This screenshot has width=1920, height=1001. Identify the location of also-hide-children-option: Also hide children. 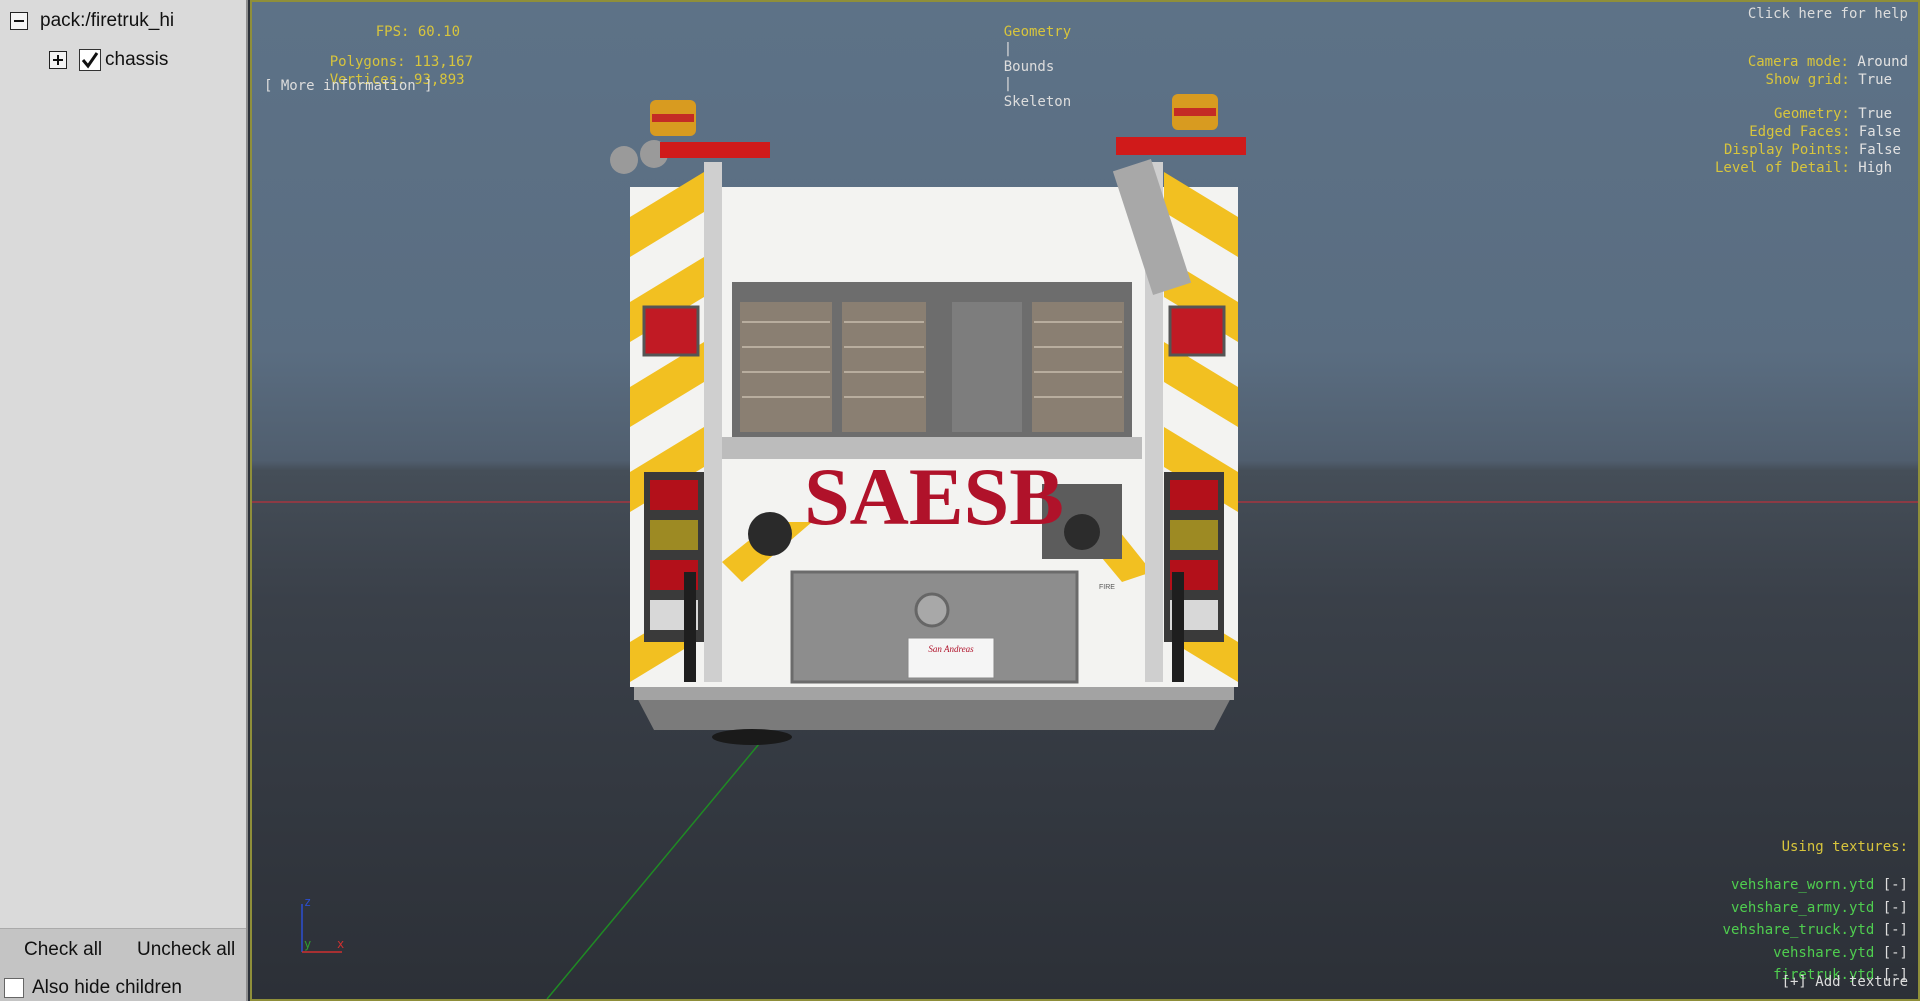
(93, 988).